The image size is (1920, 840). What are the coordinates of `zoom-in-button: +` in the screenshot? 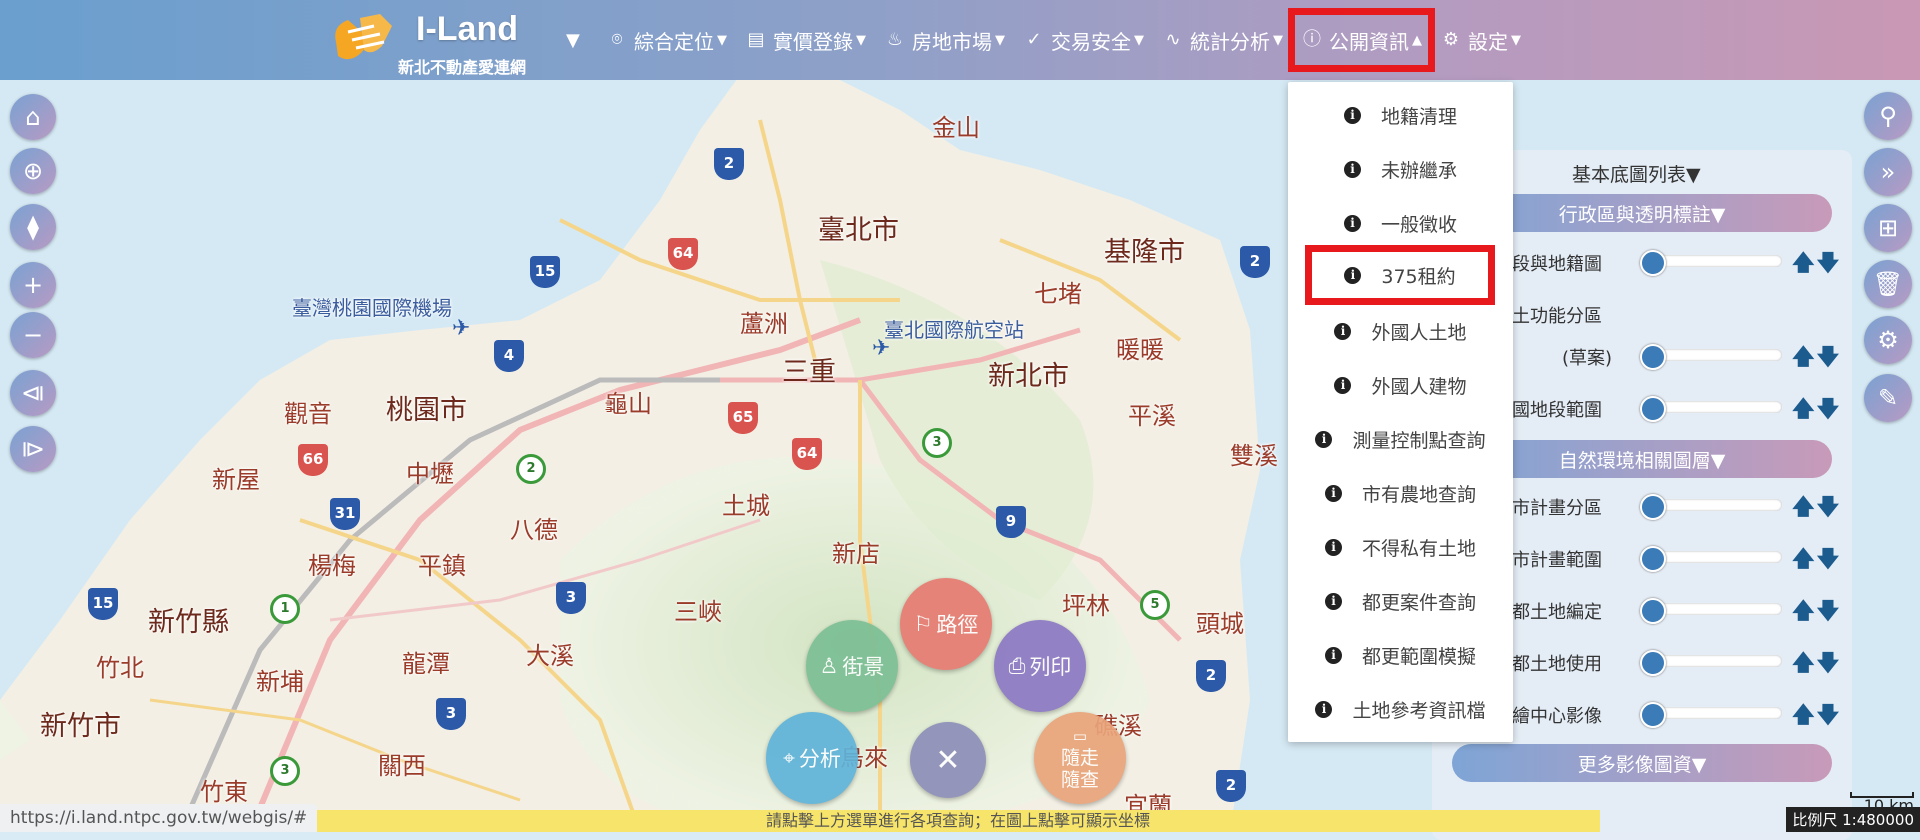 It's located at (33, 285).